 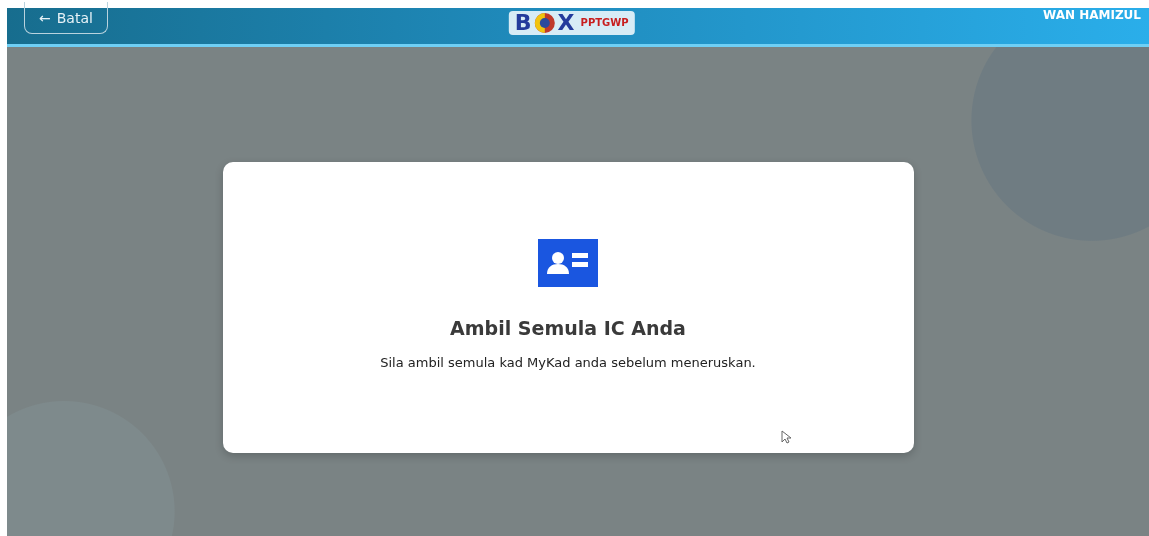 I want to click on logo: B X PPTGWP, so click(x=571, y=23).